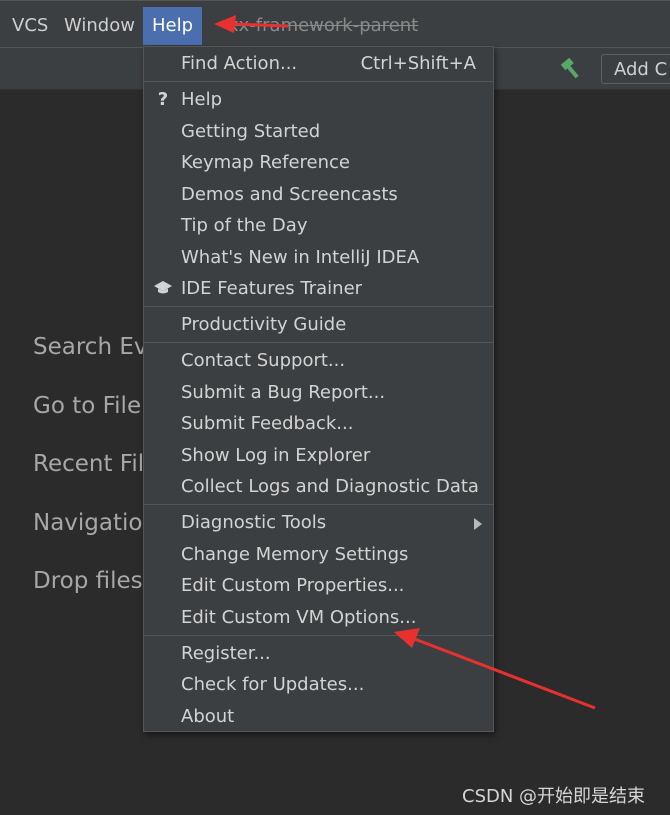 This screenshot has width=670, height=815. I want to click on submenu-arrow-icon, so click(478, 524).